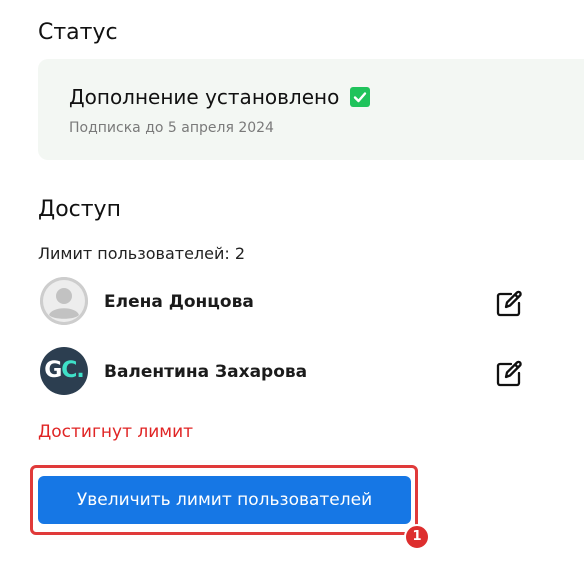  I want to click on user-name: Елена Донцова, so click(179, 302).